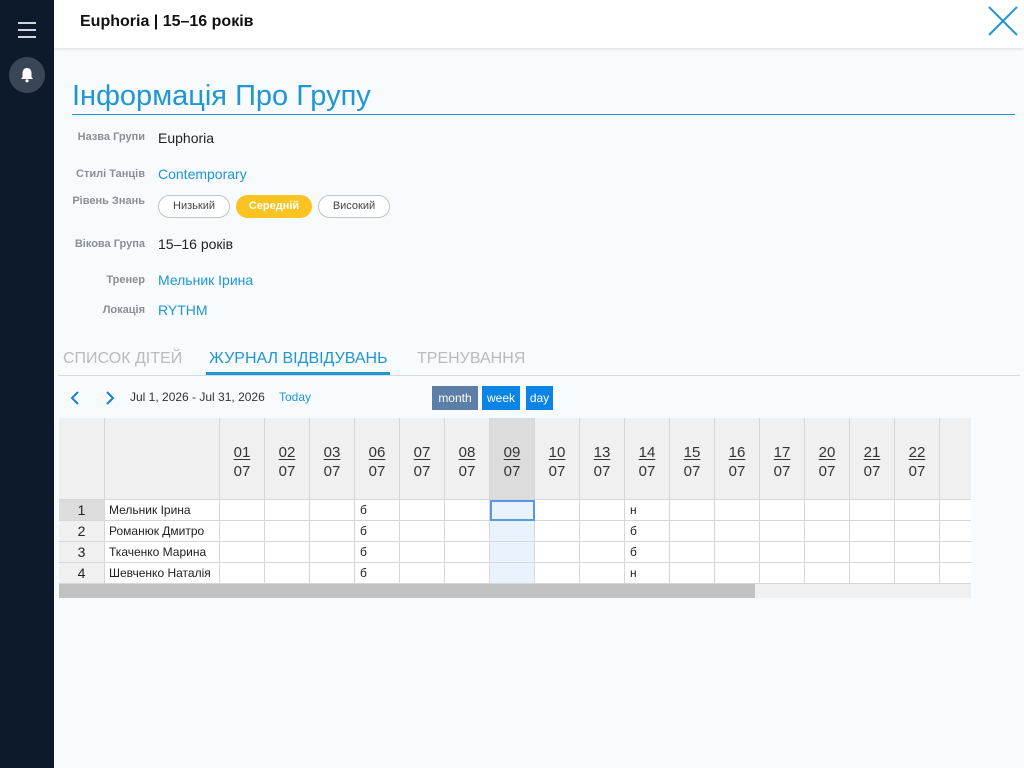 The width and height of the screenshot is (1024, 768). I want to click on date-column-header: 02 07, so click(287, 459).